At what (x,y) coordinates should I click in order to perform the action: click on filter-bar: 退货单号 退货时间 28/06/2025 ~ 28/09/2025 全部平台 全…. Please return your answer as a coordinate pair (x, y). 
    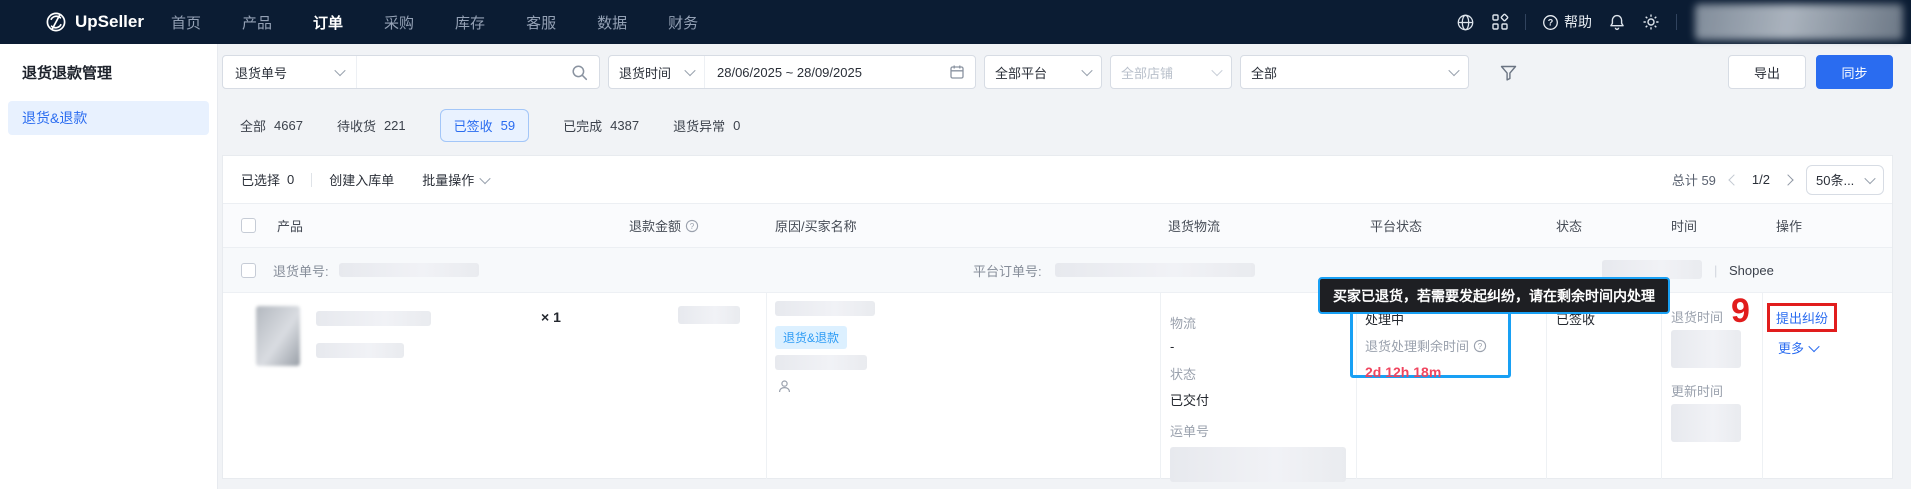
    Looking at the image, I should click on (1057, 72).